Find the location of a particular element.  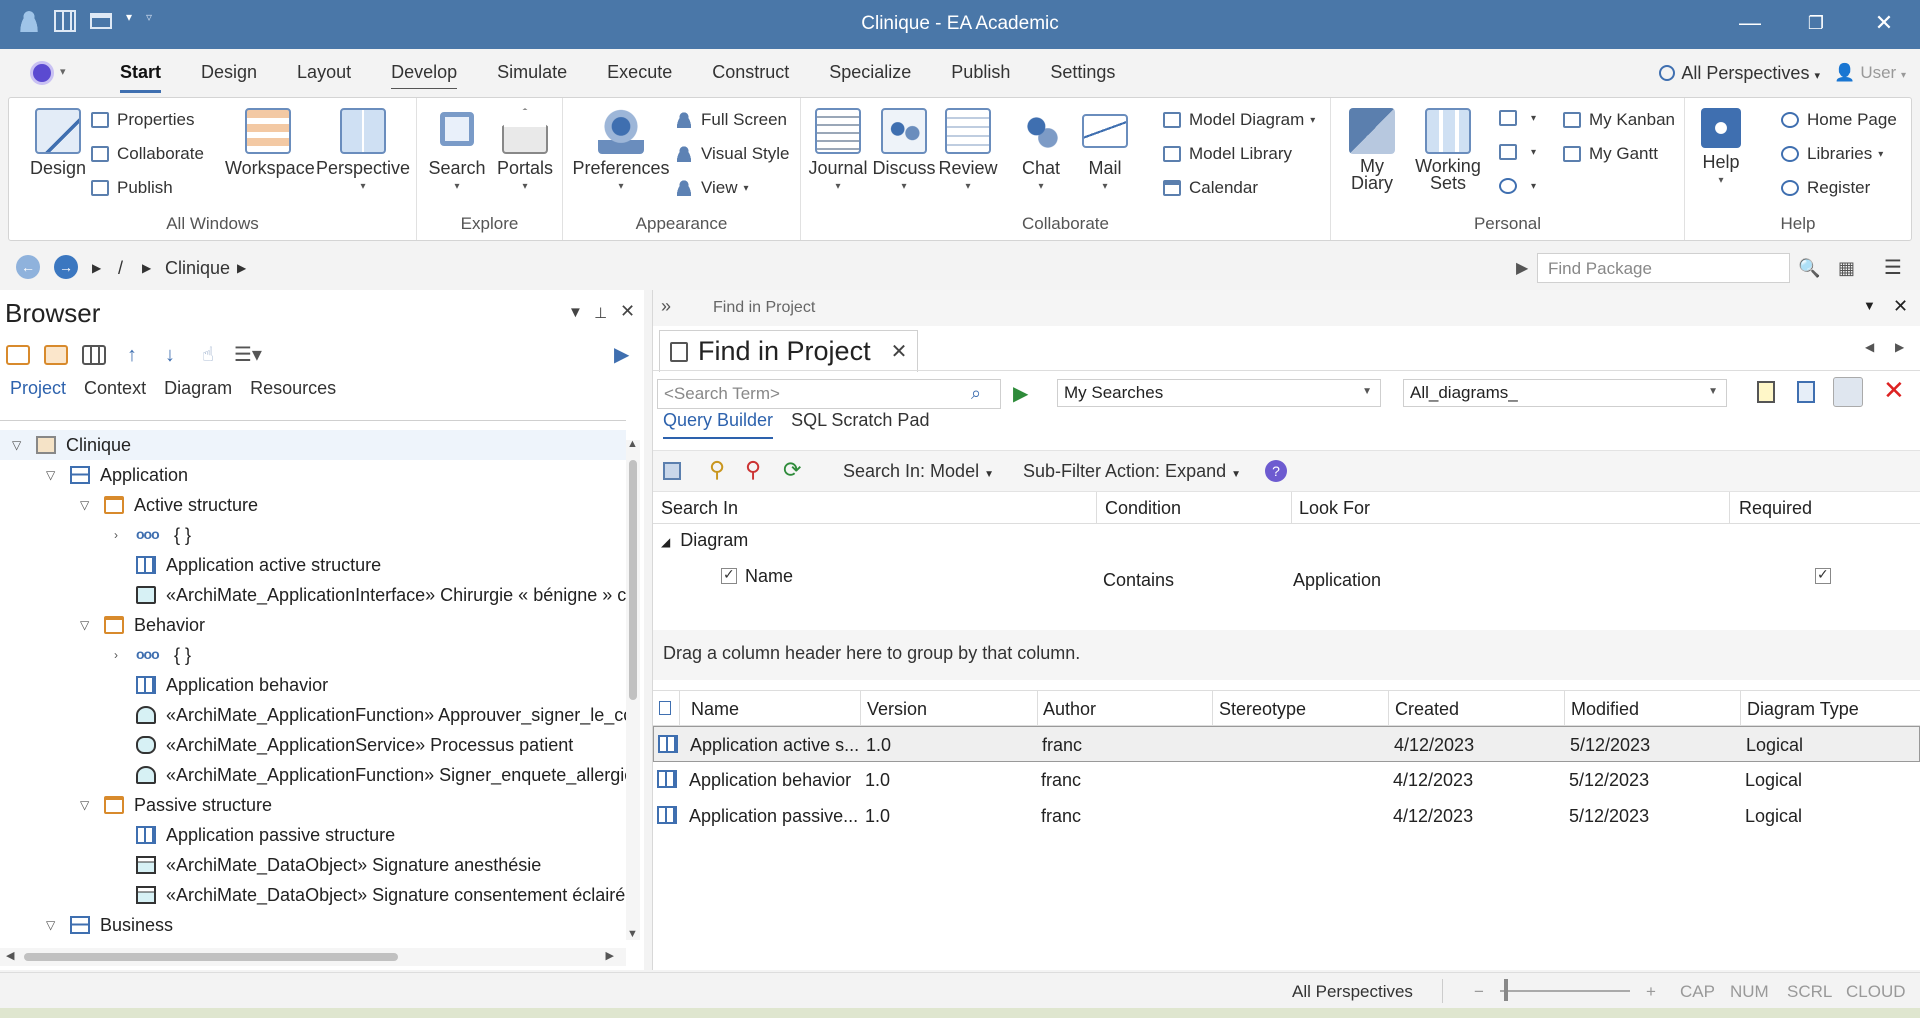

new-package-icon is located at coordinates (18, 355).